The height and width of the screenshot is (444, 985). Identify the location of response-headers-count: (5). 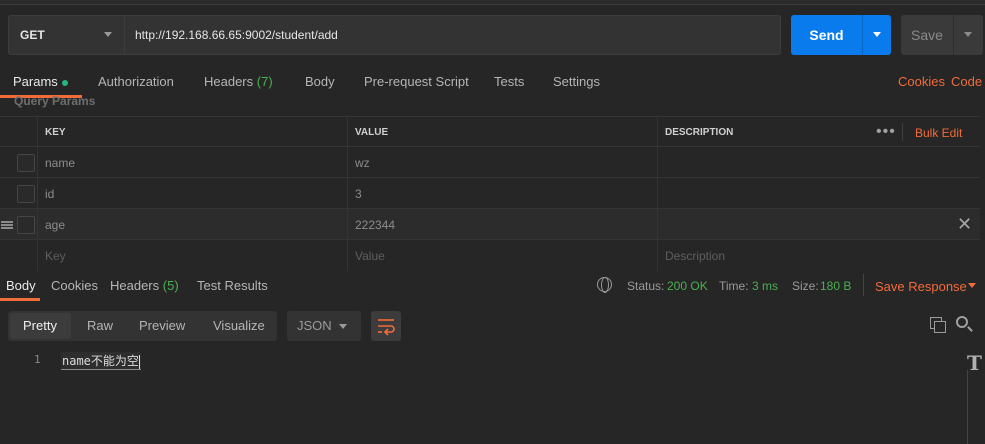
(170, 285).